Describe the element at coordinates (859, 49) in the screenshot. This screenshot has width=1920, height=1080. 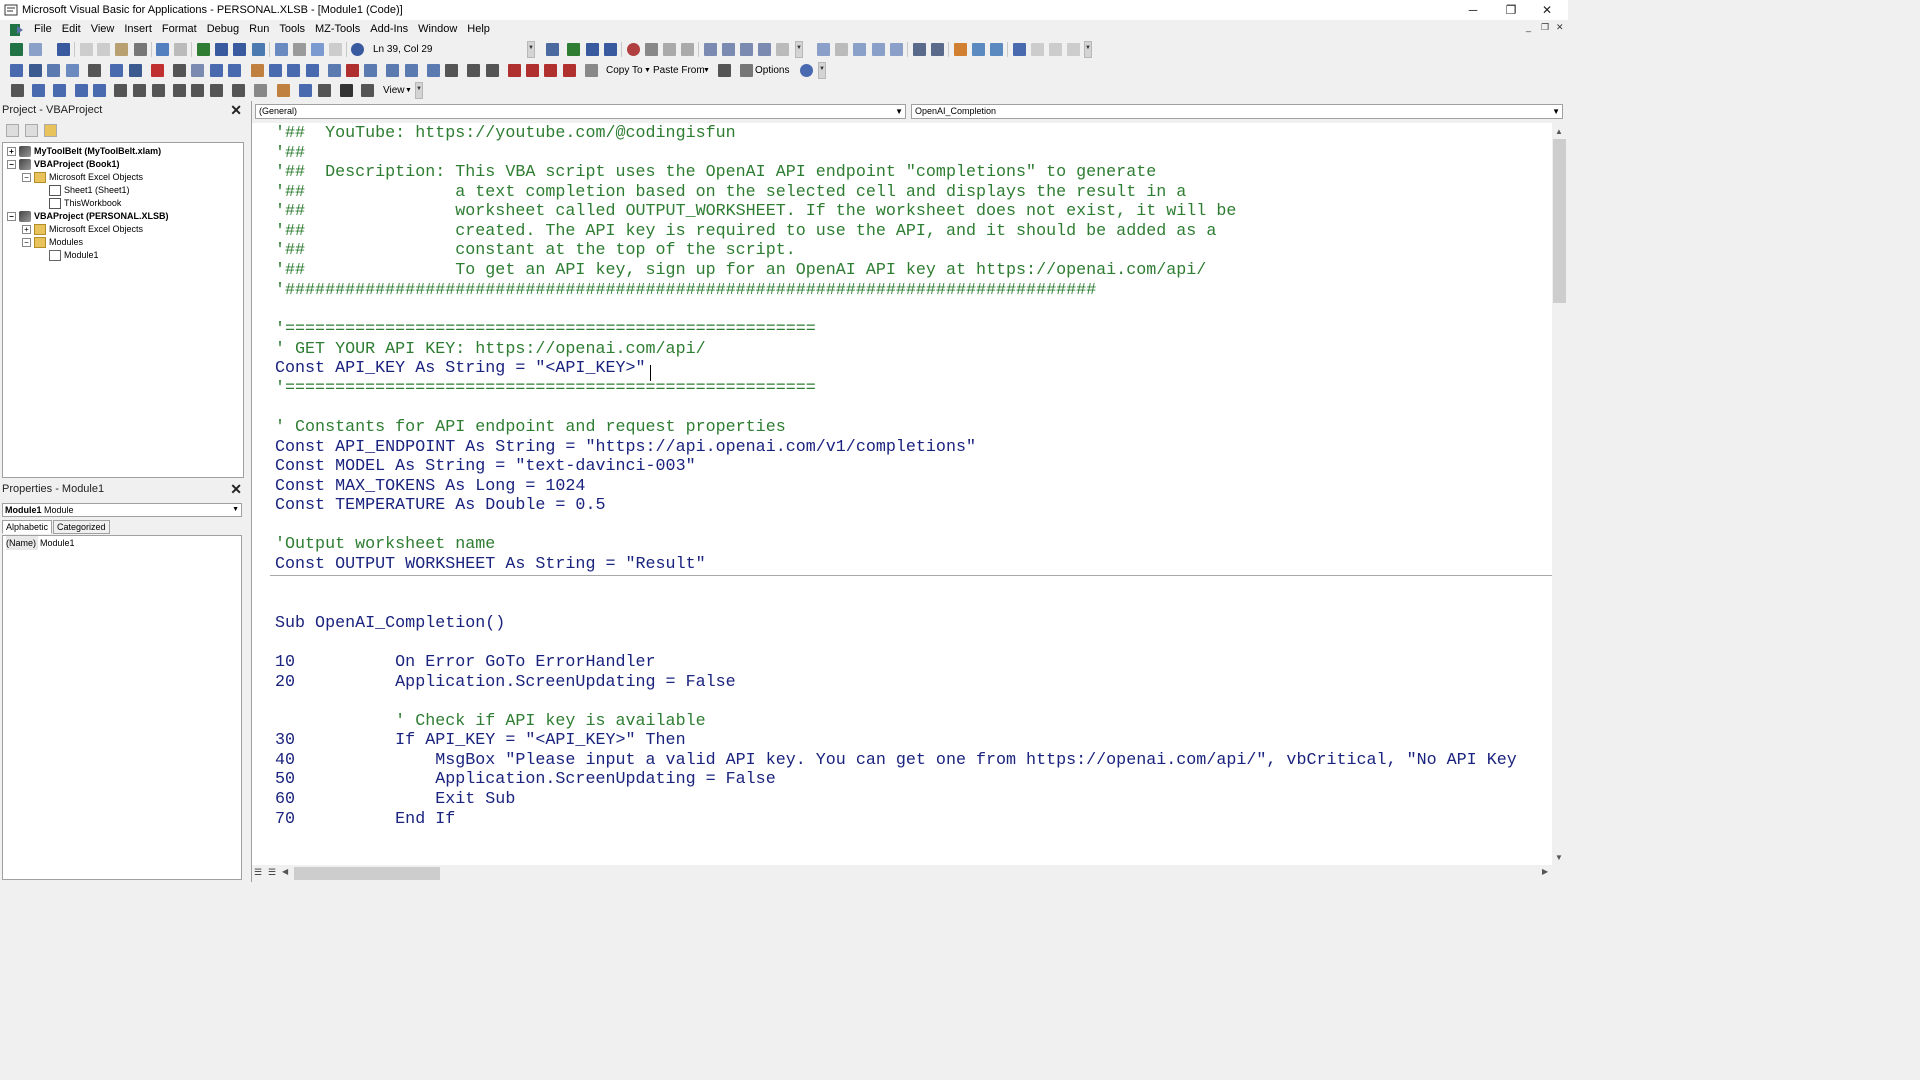
I see `quick-info-icon` at that location.